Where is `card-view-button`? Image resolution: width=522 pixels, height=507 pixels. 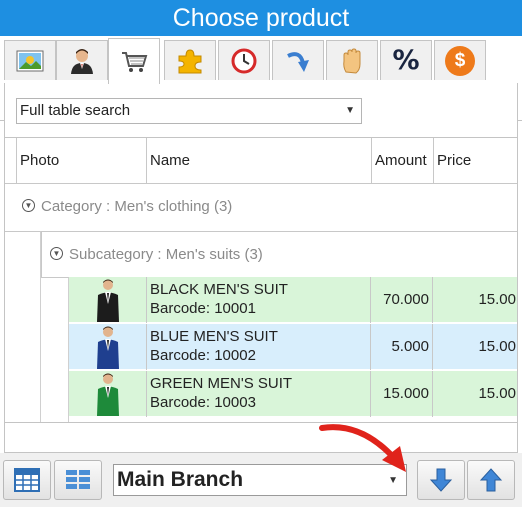 card-view-button is located at coordinates (78, 480).